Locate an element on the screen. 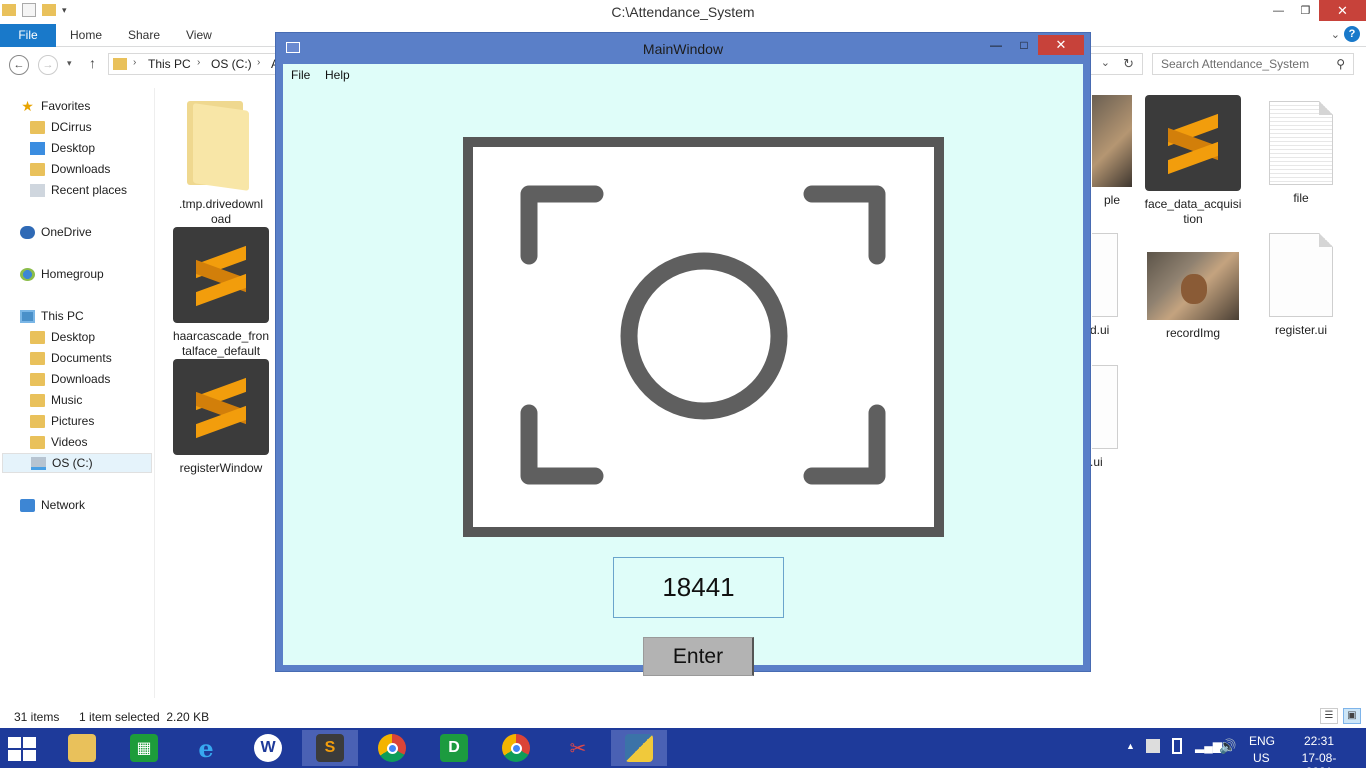  restore-button: ❐ is located at coordinates (1305, 10).